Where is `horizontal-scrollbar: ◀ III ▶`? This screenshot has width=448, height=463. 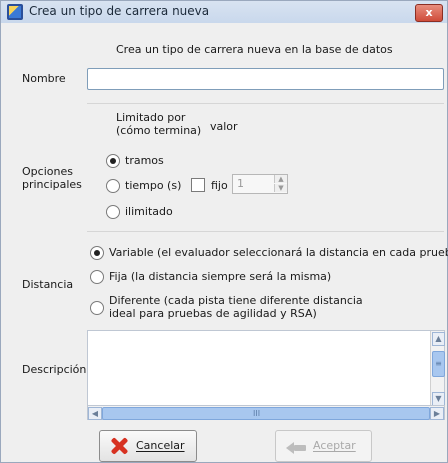
horizontal-scrollbar: ◀ III ▶ is located at coordinates (266, 412).